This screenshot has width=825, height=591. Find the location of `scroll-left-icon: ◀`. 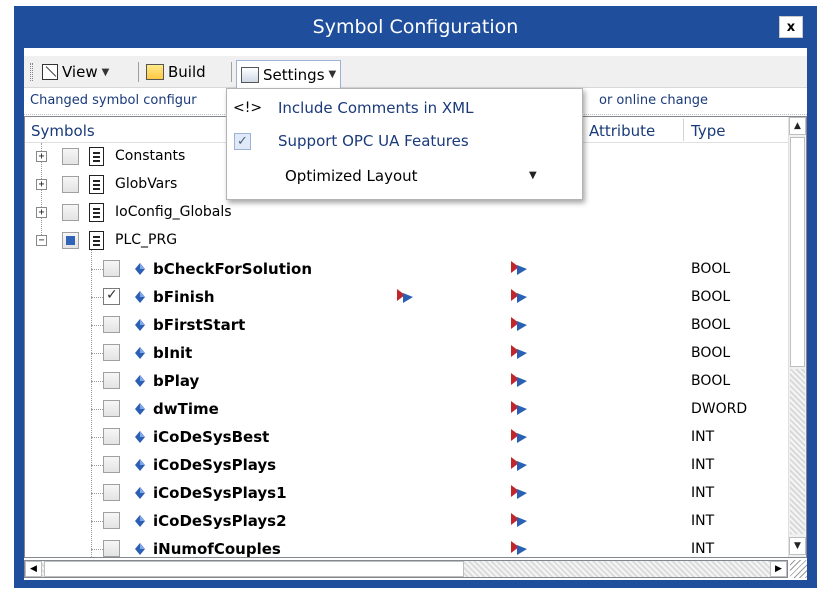

scroll-left-icon: ◀ is located at coordinates (33, 569).